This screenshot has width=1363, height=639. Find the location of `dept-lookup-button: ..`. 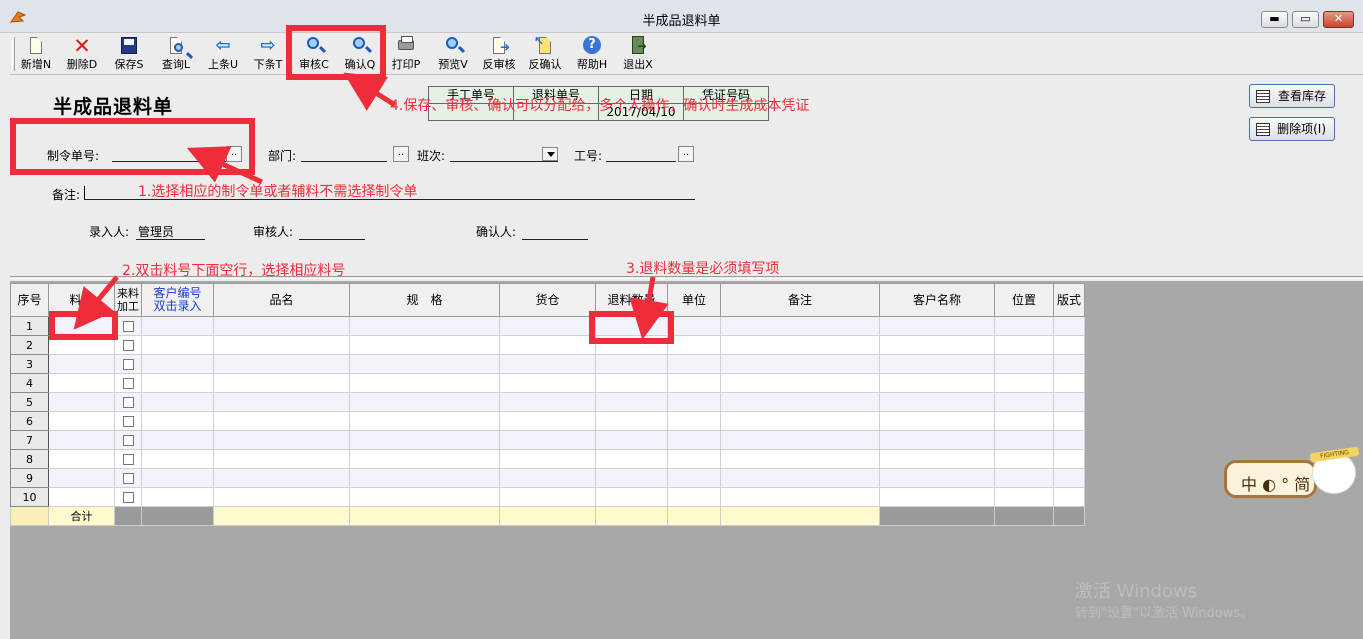

dept-lookup-button: .. is located at coordinates (401, 154).